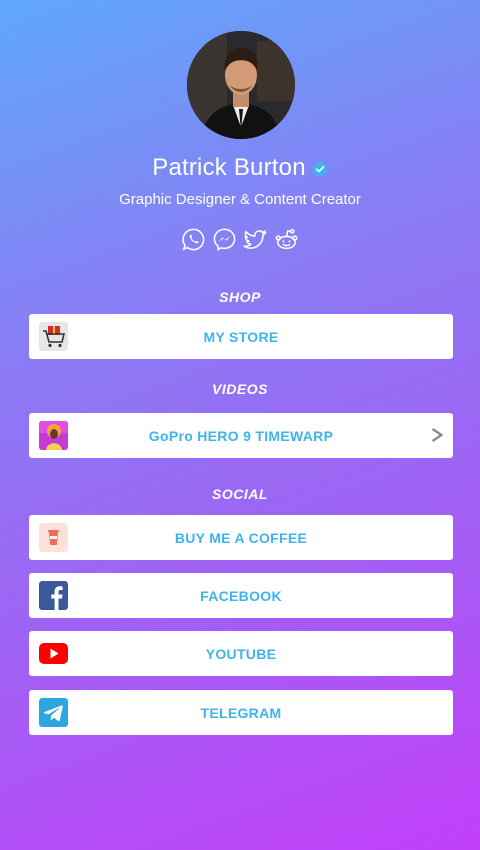 This screenshot has width=480, height=850. I want to click on profile-name: Patrick Burton, so click(229, 167).